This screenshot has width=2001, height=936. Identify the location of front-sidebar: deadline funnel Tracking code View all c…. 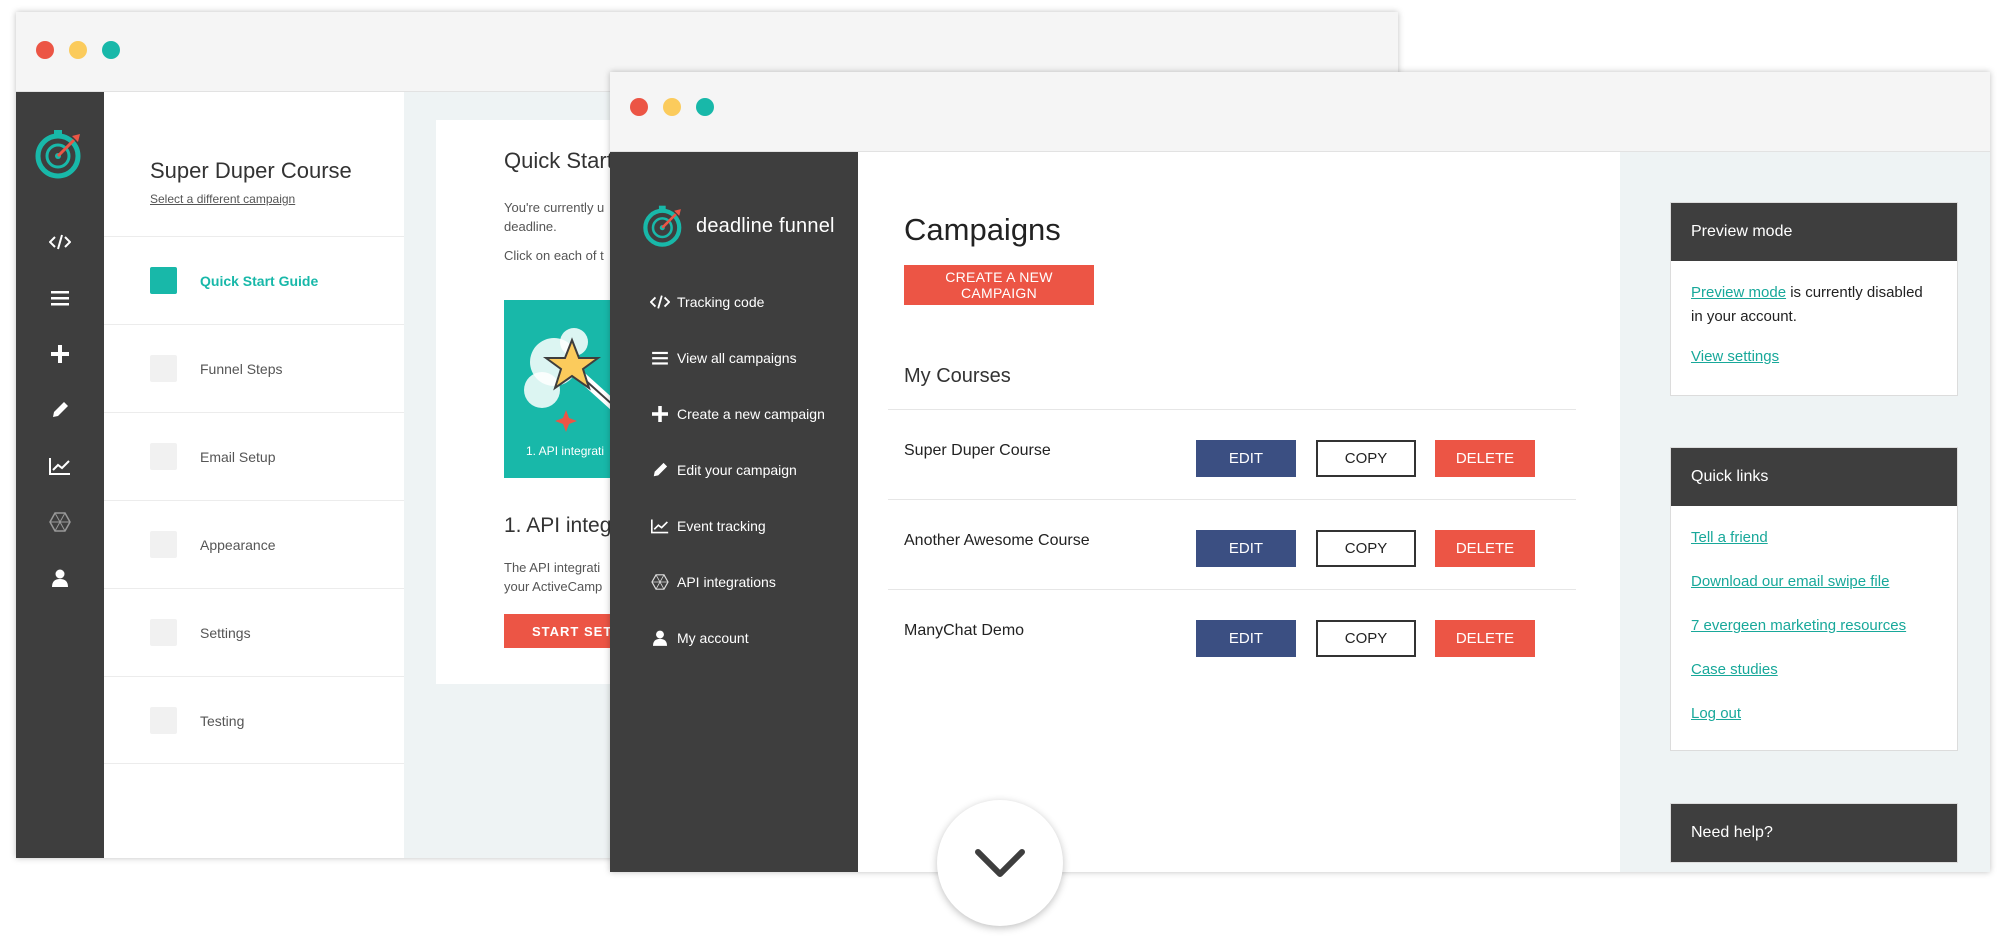
(734, 512).